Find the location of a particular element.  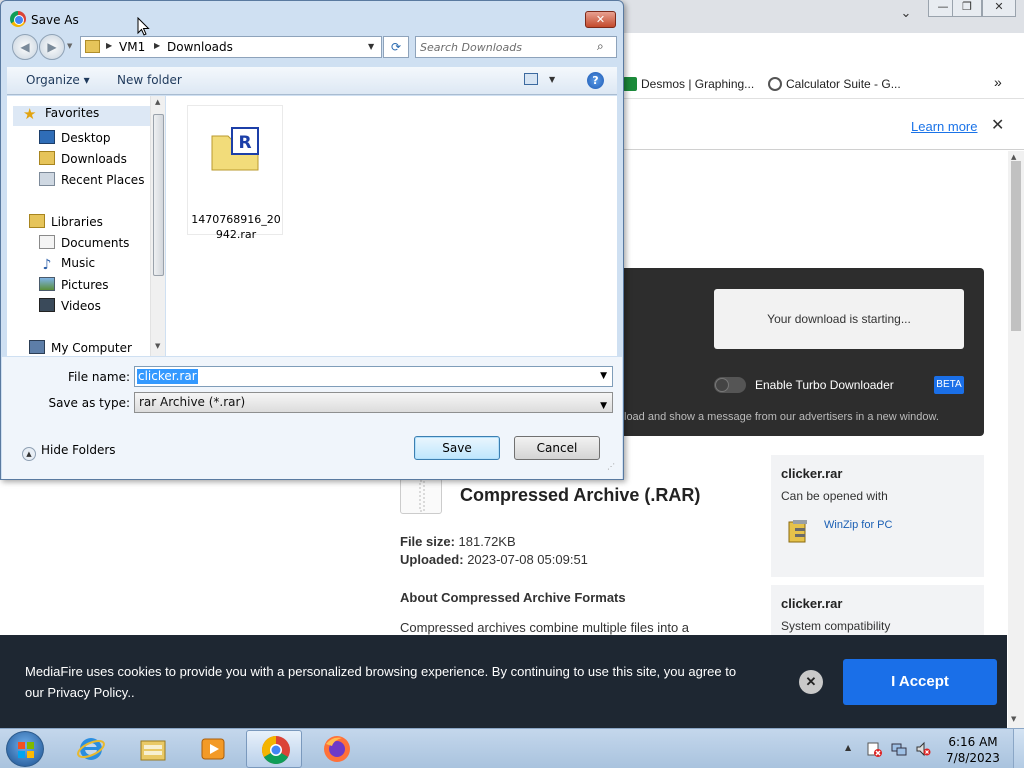

nav-pictures: Pictures is located at coordinates (74, 284).